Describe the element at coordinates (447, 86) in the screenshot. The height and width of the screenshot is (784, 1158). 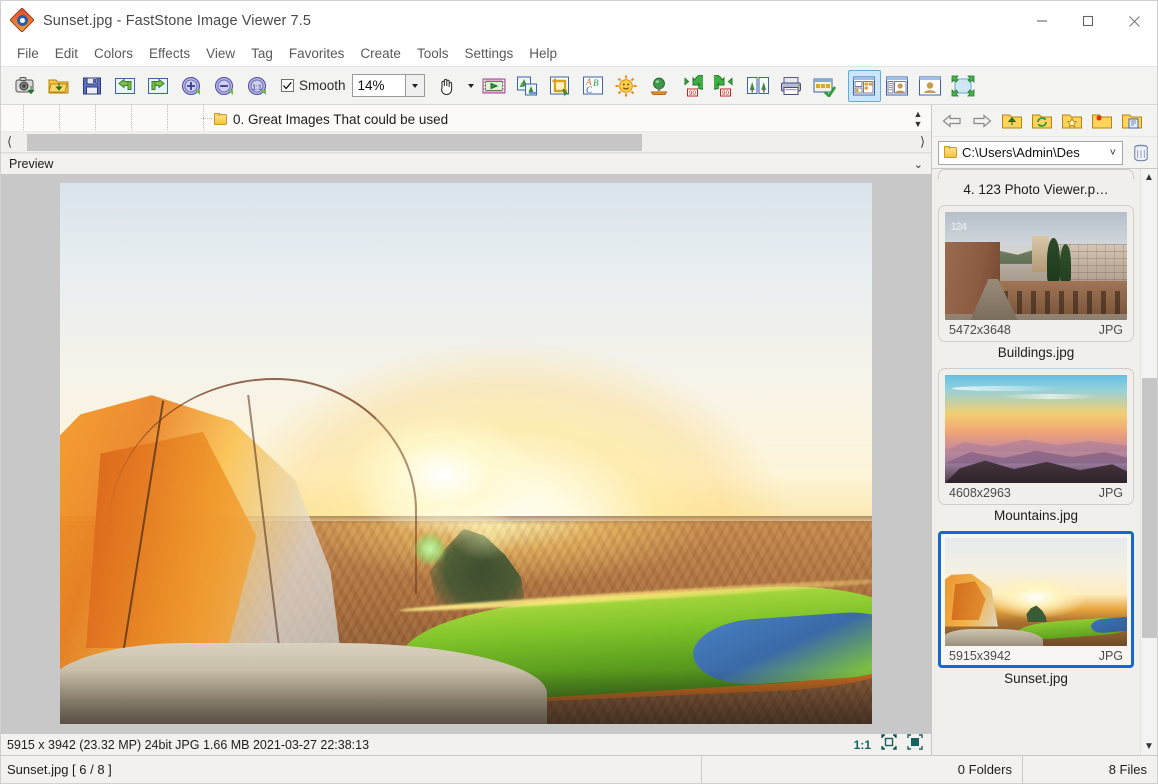
I see `pan-hand-icon` at that location.